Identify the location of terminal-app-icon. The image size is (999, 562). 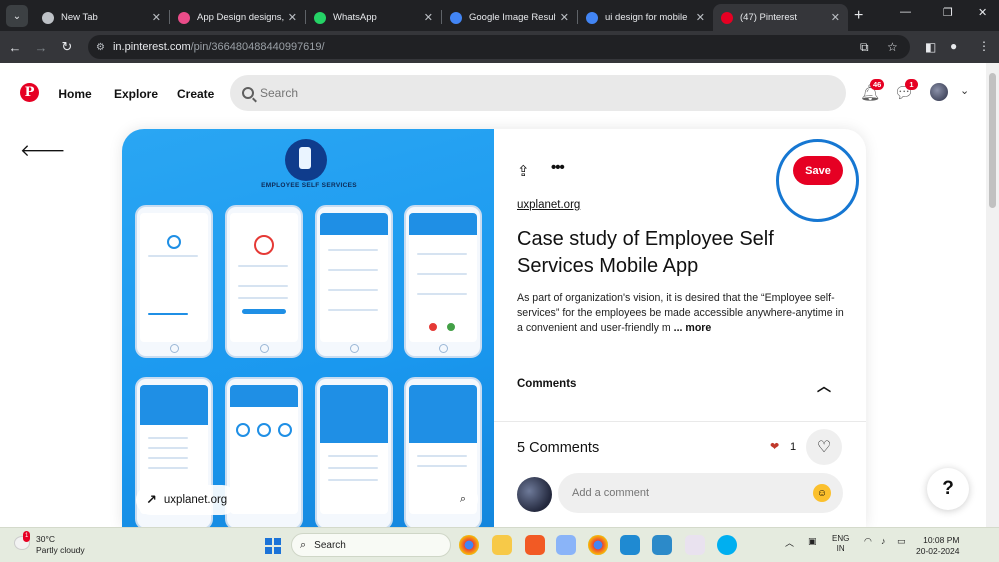
(662, 545).